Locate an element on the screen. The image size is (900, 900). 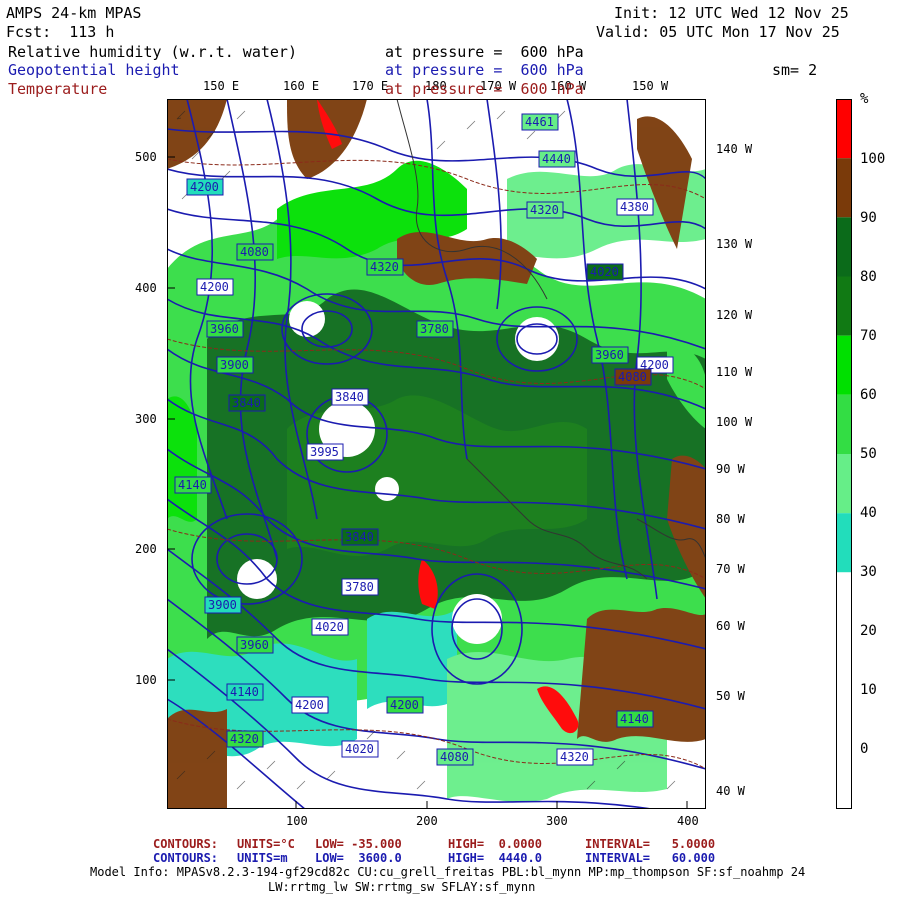
left-axis-tick: 500 is located at coordinates (146, 157).